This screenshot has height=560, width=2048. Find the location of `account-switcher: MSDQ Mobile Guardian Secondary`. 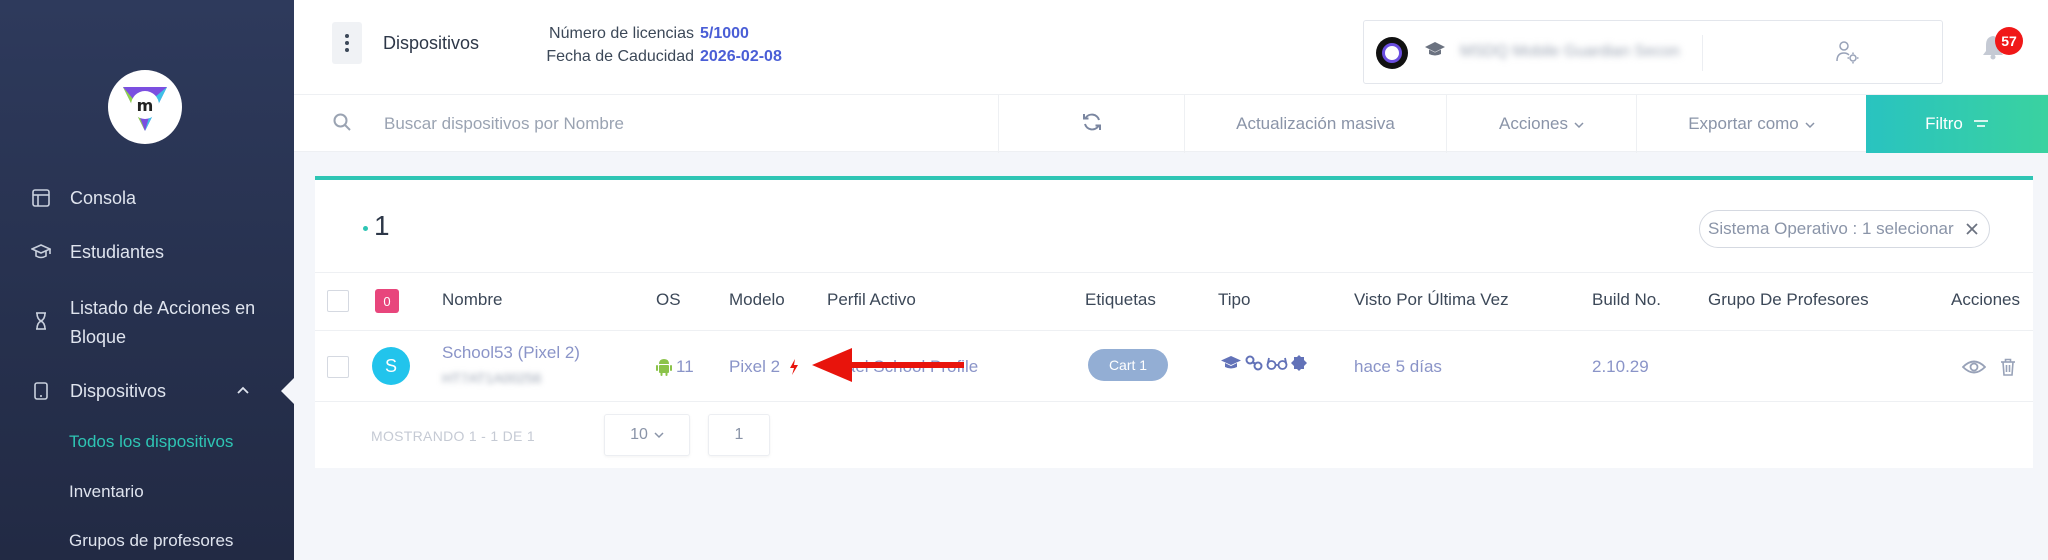

account-switcher: MSDQ Mobile Guardian Secondary is located at coordinates (1653, 52).